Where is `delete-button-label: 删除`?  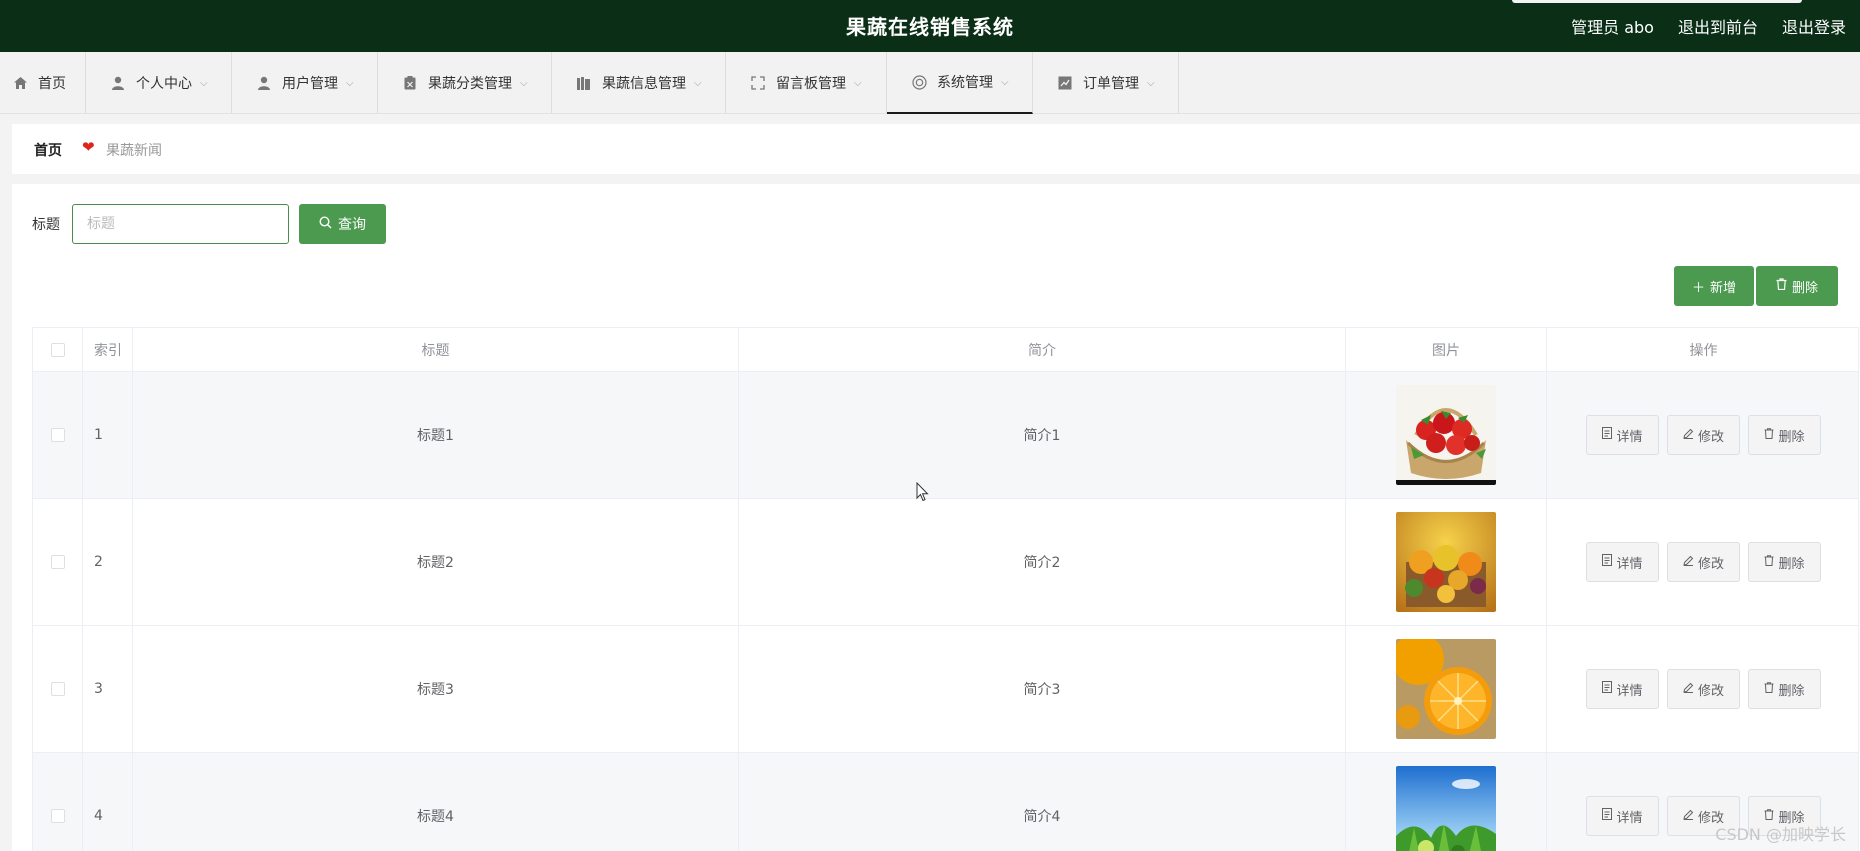 delete-button-label: 删除 is located at coordinates (1791, 691).